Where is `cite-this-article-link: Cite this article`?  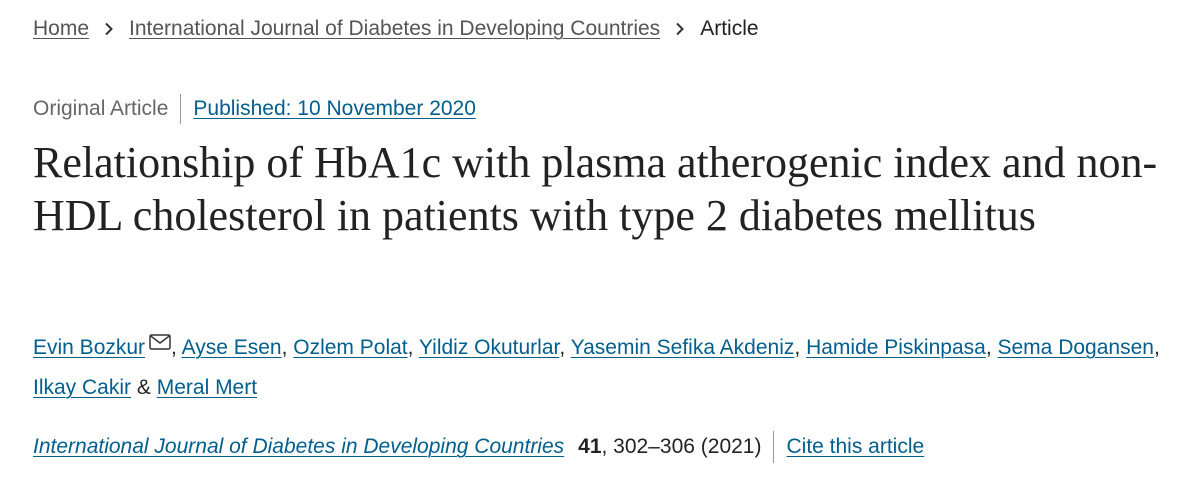 cite-this-article-link: Cite this article is located at coordinates (855, 447).